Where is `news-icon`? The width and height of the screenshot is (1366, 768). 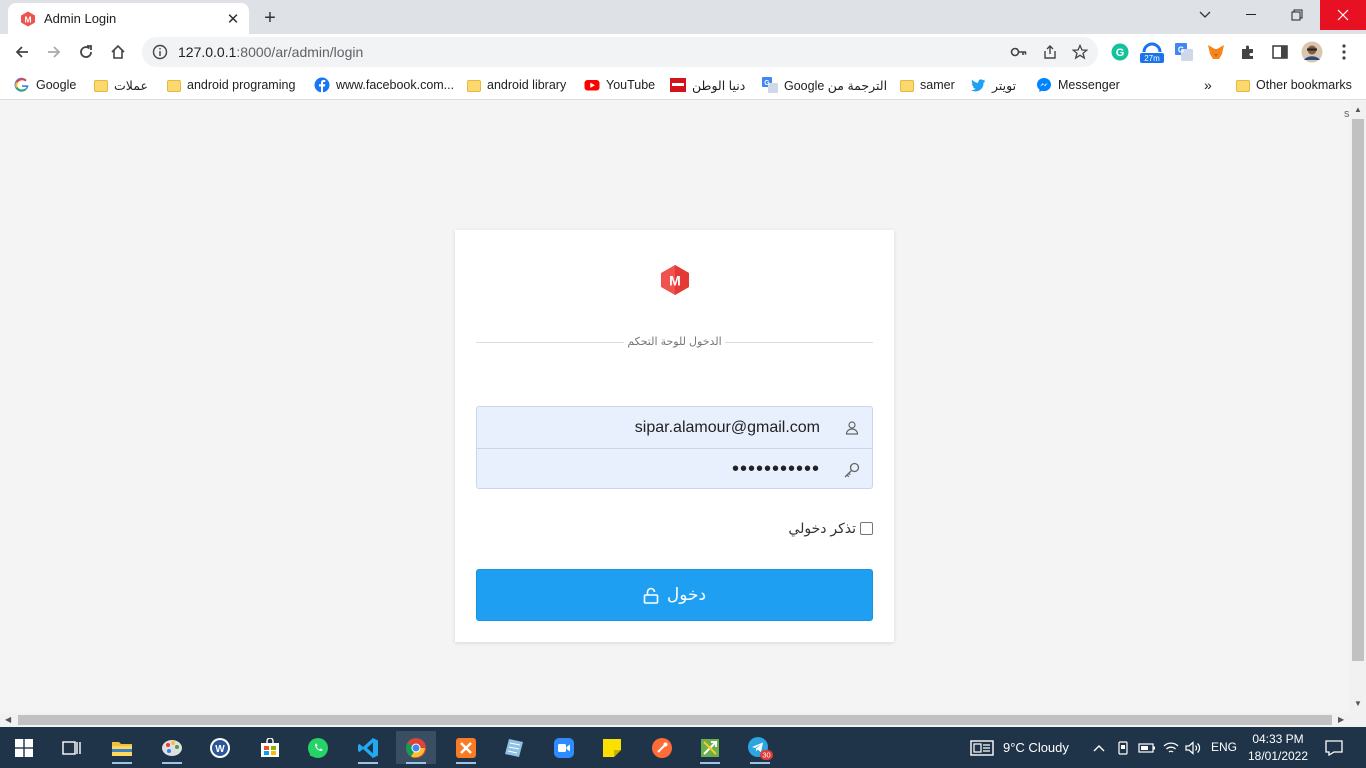 news-icon is located at coordinates (678, 85).